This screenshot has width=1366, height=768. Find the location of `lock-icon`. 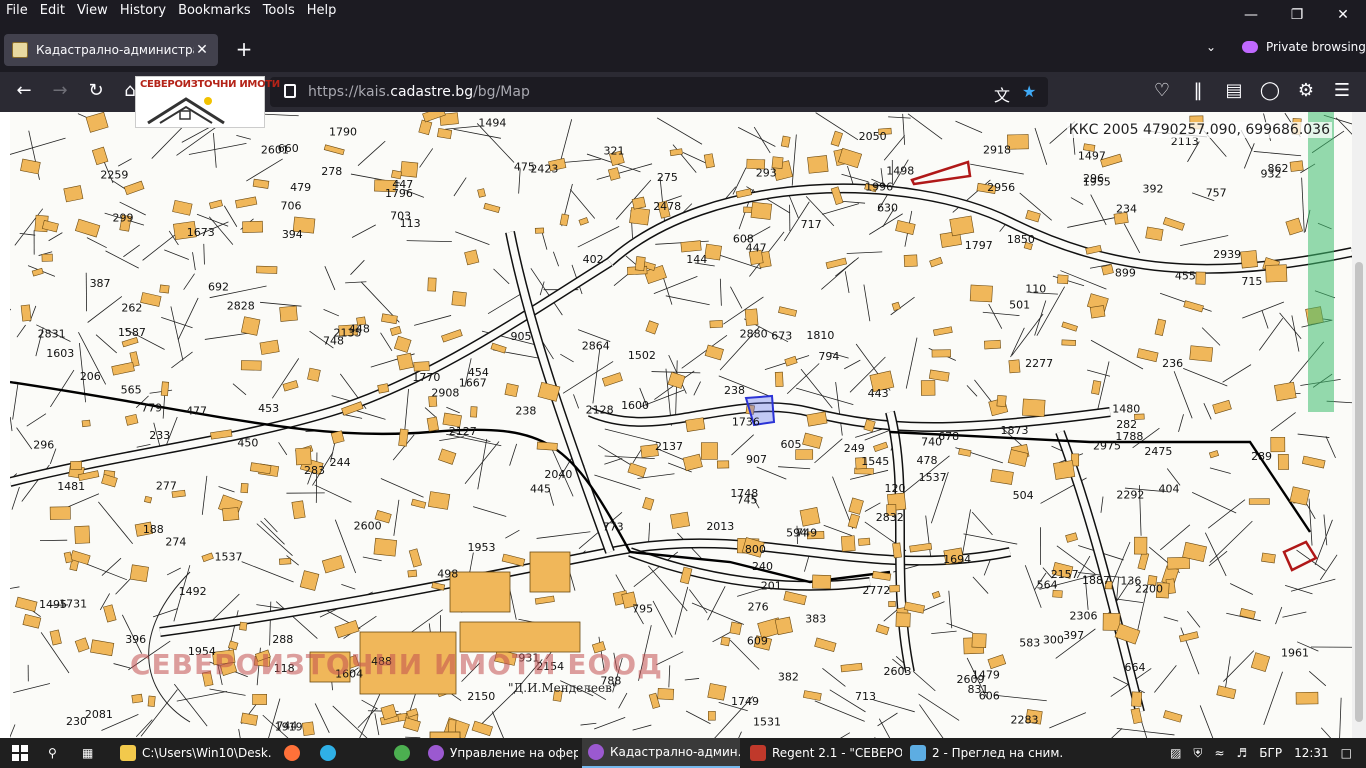

lock-icon is located at coordinates (290, 91).